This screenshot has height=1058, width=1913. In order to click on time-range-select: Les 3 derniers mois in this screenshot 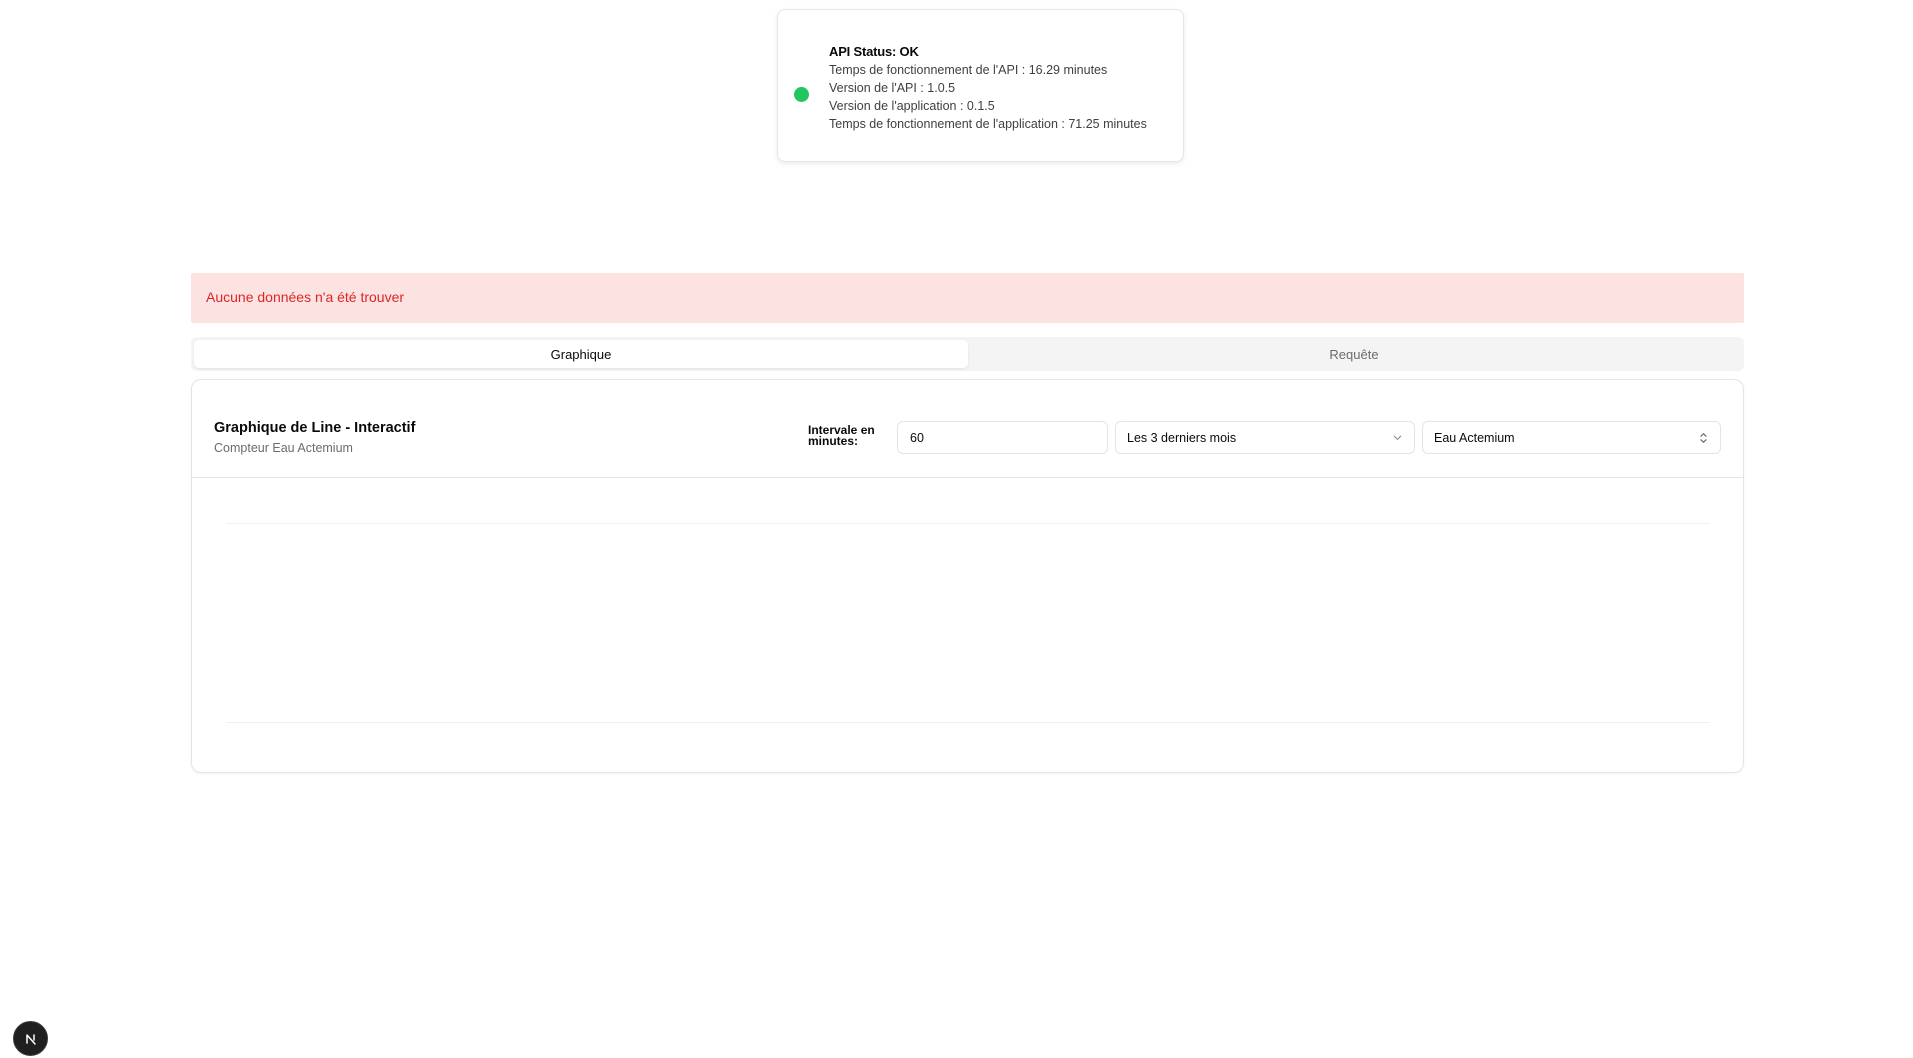, I will do `click(1265, 437)`.